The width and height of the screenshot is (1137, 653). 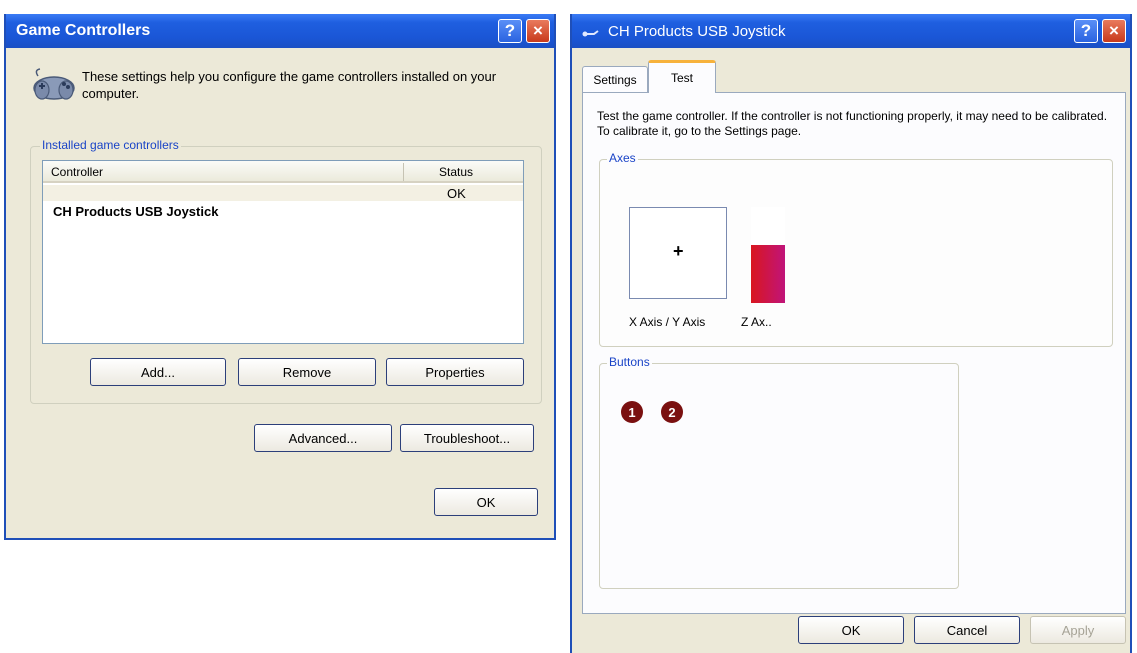 I want to click on remove-button: Remove, so click(x=307, y=372).